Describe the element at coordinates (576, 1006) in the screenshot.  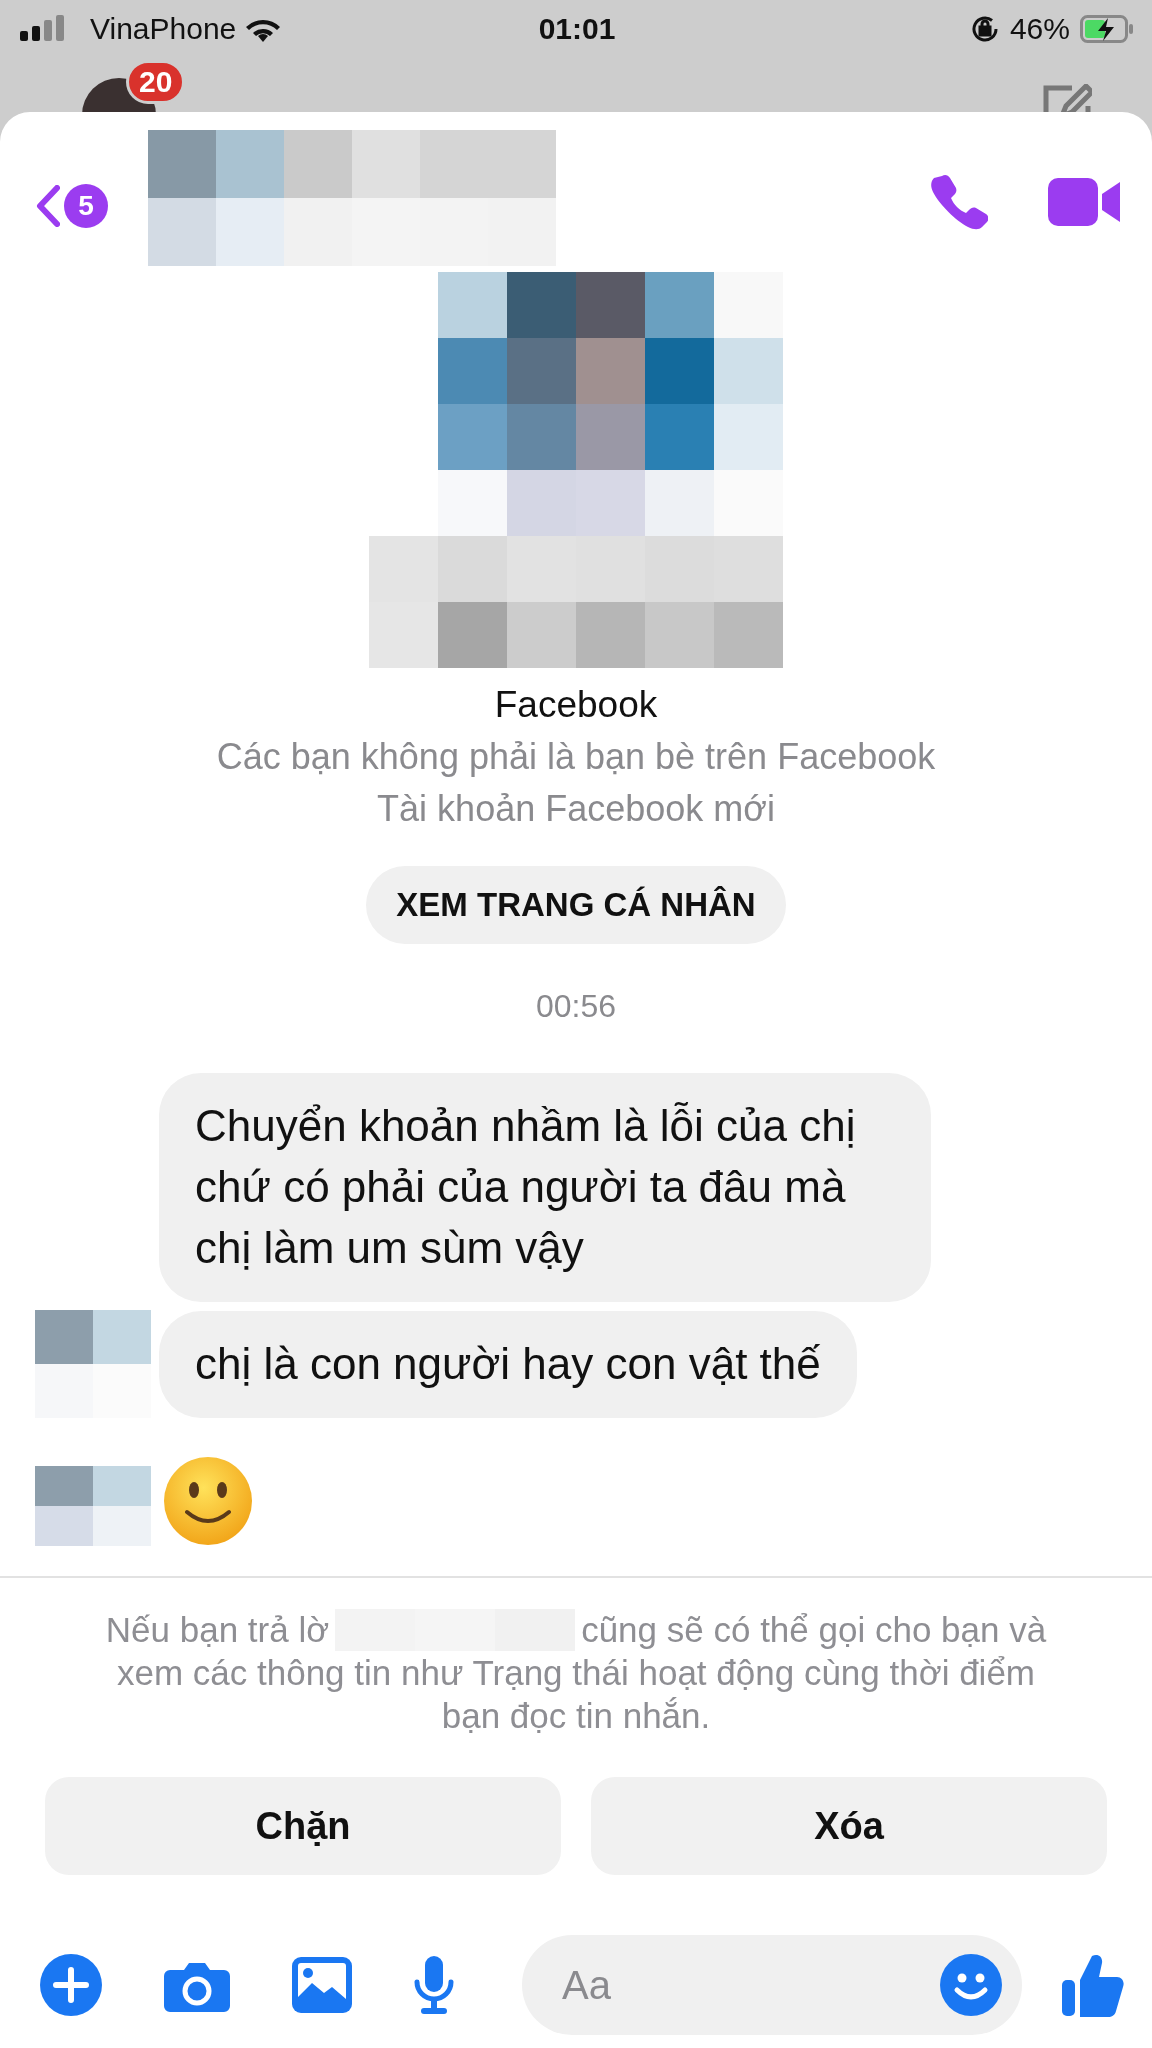
I see `timestamp: 00:56` at that location.